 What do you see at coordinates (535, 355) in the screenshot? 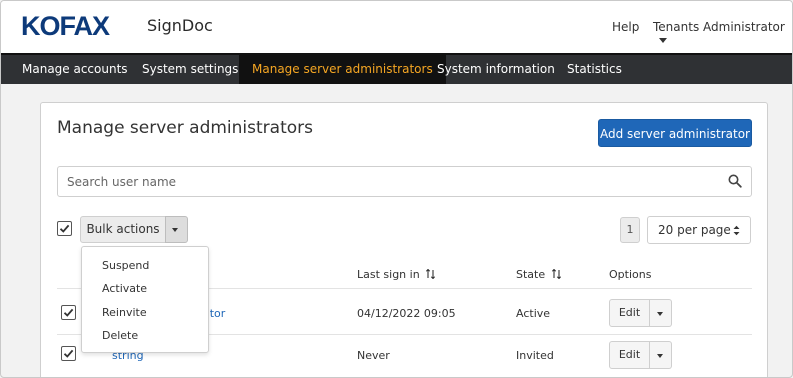
I see `state-value: Invited` at bounding box center [535, 355].